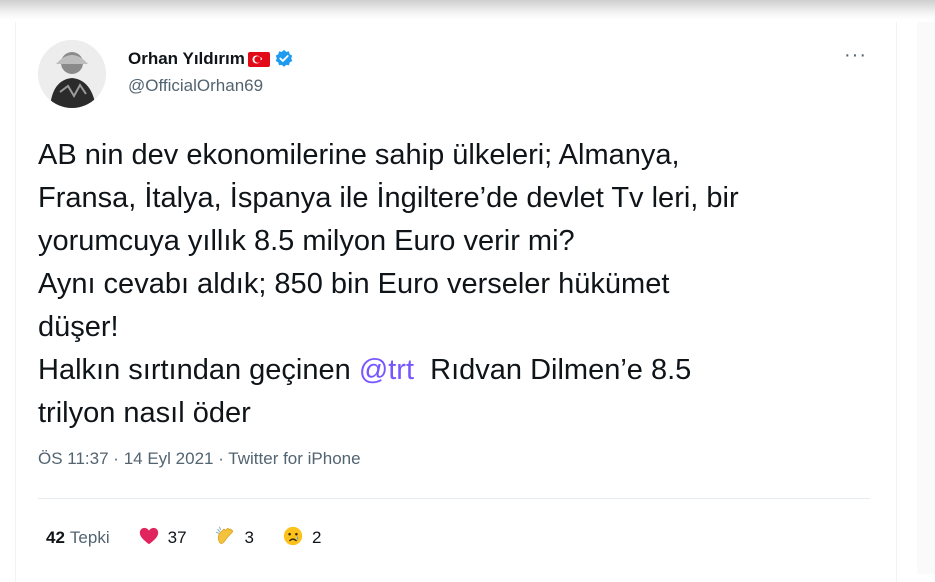 This screenshot has height=582, width=935. What do you see at coordinates (162, 538) in the screenshot?
I see `reaction-heart: 37` at bounding box center [162, 538].